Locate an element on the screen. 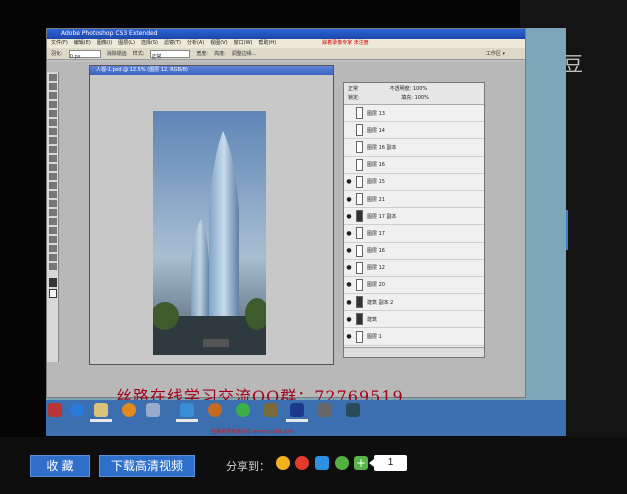 The image size is (627, 494). eyedropper-tool-icon is located at coordinates (52, 248).